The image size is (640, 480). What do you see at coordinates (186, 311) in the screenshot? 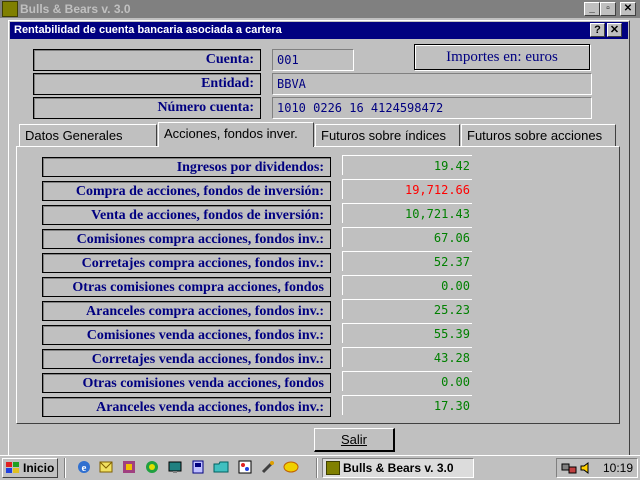
I see `row-label-aranceles-compra: Aranceles compra acciones, fondos inv.:` at bounding box center [186, 311].